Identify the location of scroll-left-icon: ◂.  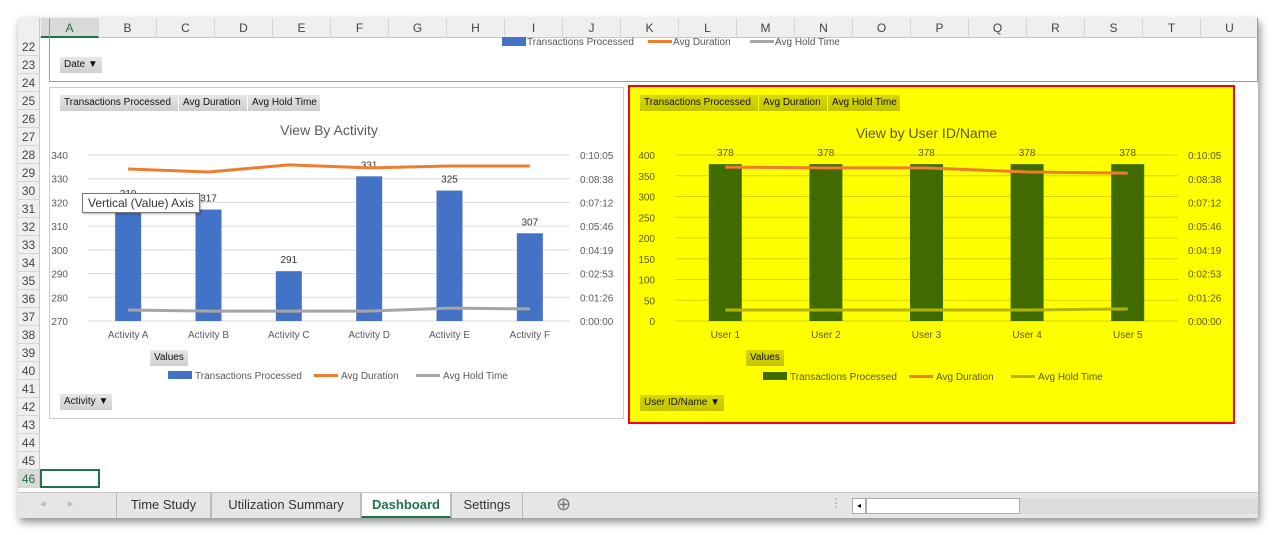
(43, 503).